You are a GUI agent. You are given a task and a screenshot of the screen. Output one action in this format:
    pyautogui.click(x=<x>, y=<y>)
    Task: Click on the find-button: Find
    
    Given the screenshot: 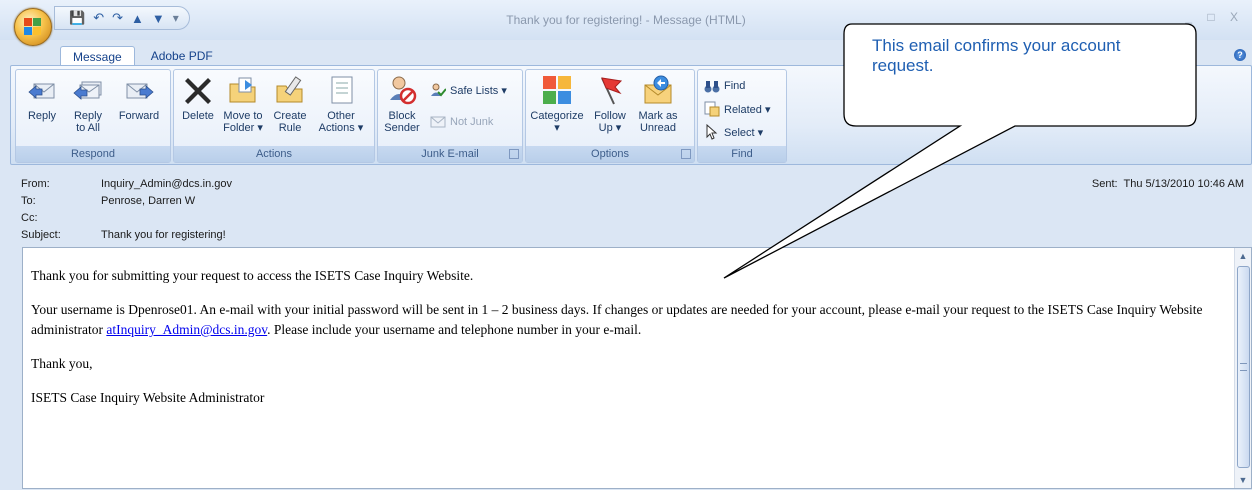 What is the action you would take?
    pyautogui.click(x=724, y=86)
    